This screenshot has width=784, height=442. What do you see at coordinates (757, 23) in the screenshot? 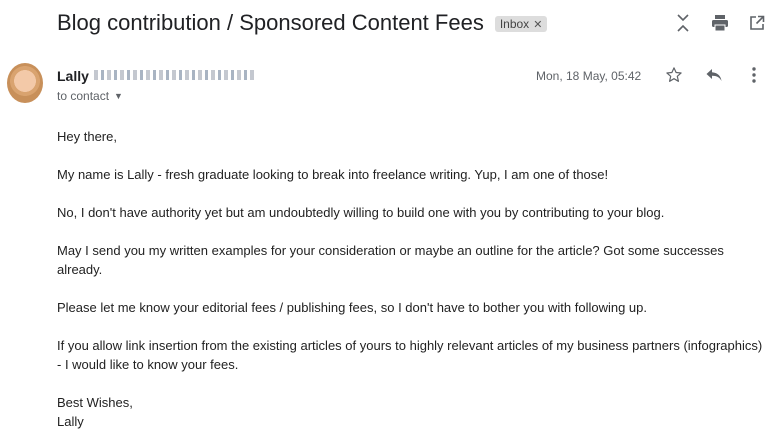
I see `open-new-window-icon` at bounding box center [757, 23].